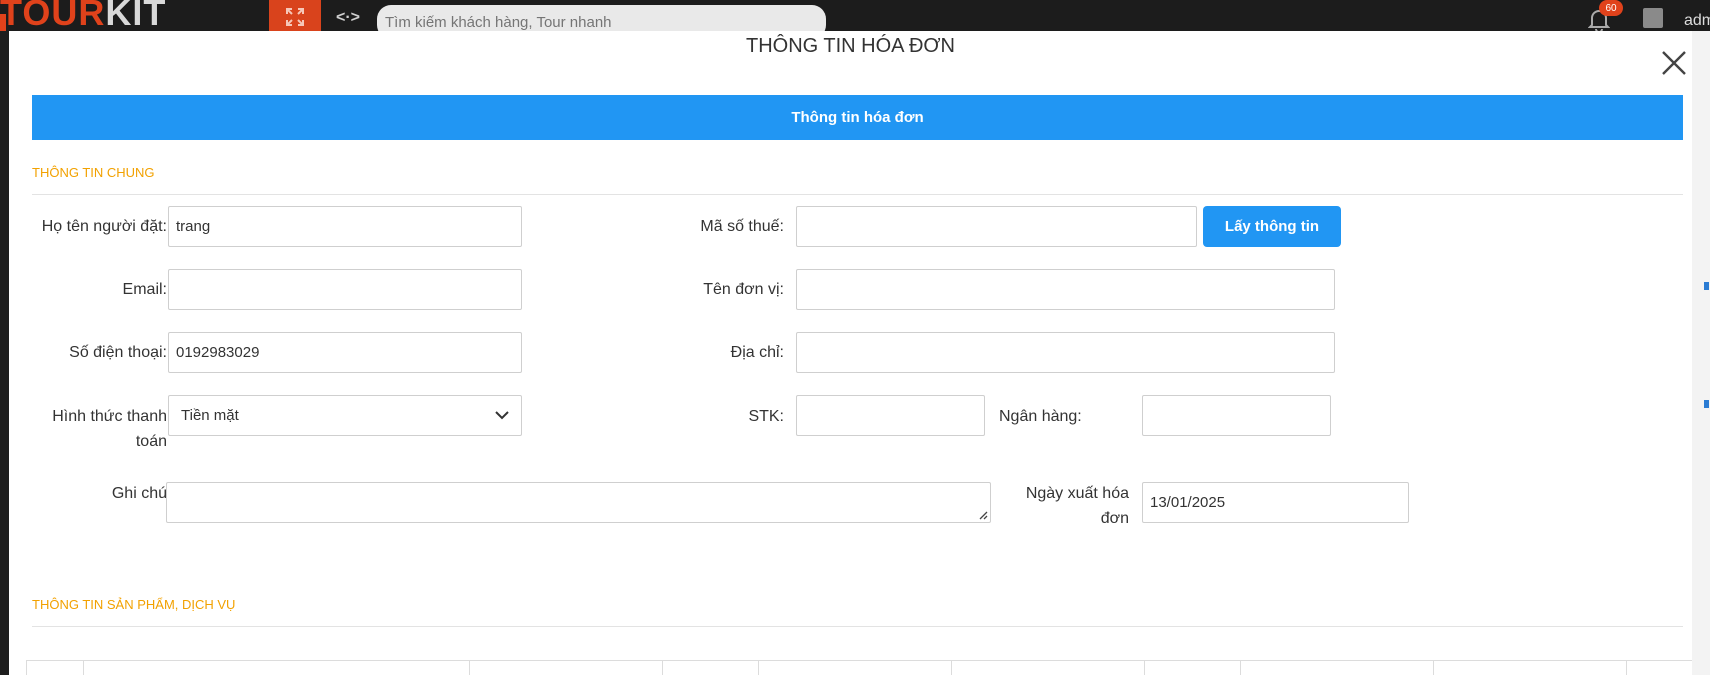 Image resolution: width=1710 pixels, height=675 pixels. I want to click on account-number-input, so click(890, 415).